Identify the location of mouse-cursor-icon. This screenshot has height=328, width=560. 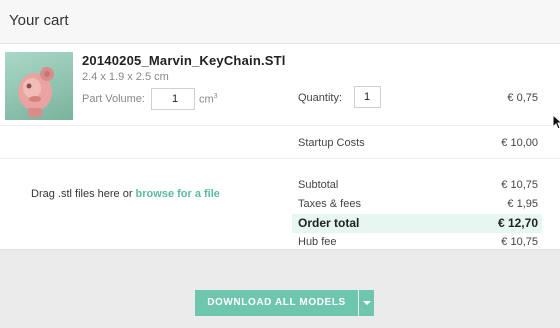
(556, 122).